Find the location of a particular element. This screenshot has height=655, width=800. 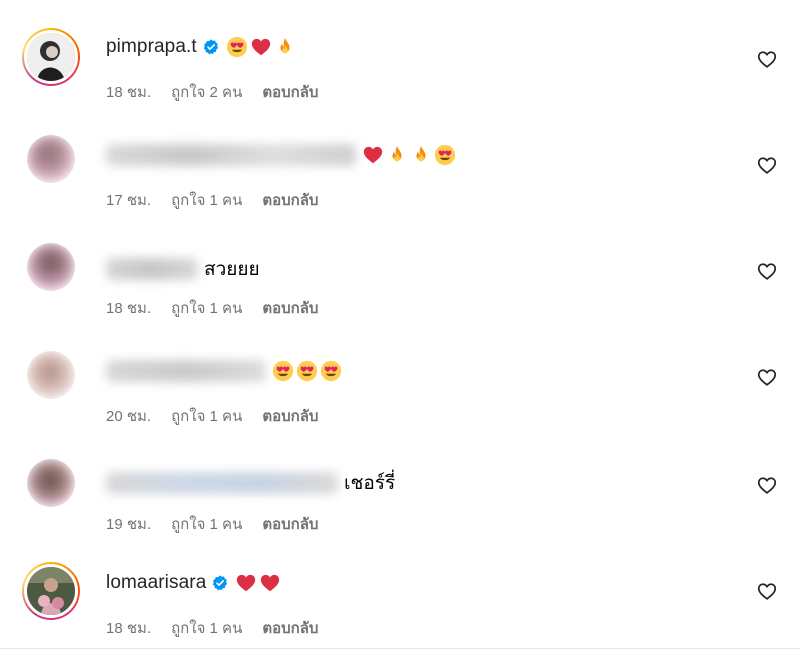

username: lomaarisara is located at coordinates (156, 583).